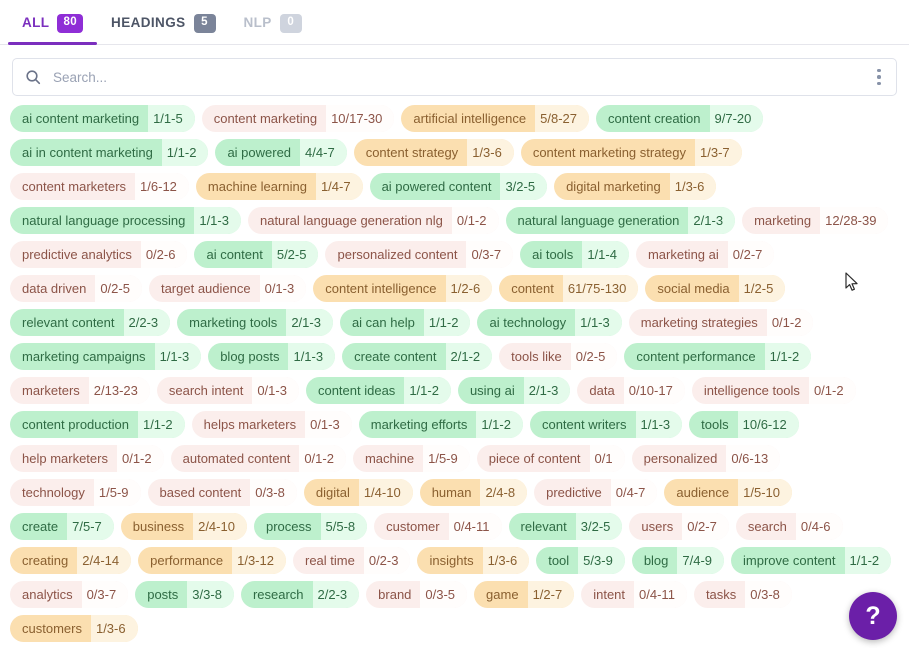  What do you see at coordinates (705, 254) in the screenshot?
I see `keyword-tag: marketing ai 0/2-7` at bounding box center [705, 254].